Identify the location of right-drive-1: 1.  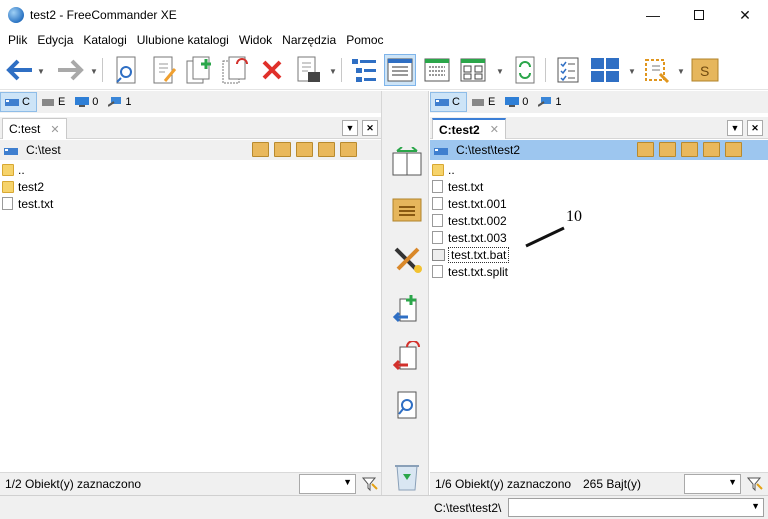
(550, 102).